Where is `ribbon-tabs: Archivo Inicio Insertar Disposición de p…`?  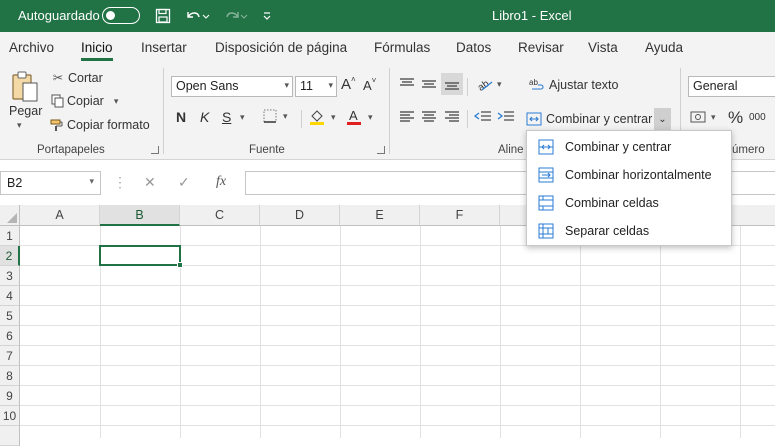
ribbon-tabs: Archivo Inicio Insertar Disposición de p… is located at coordinates (387, 48).